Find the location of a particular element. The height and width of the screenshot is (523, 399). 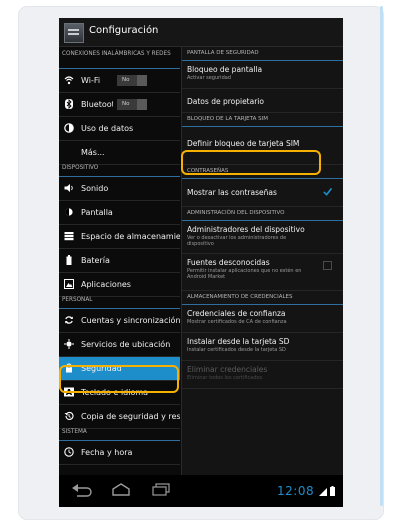

sync-icon is located at coordinates (69, 320).